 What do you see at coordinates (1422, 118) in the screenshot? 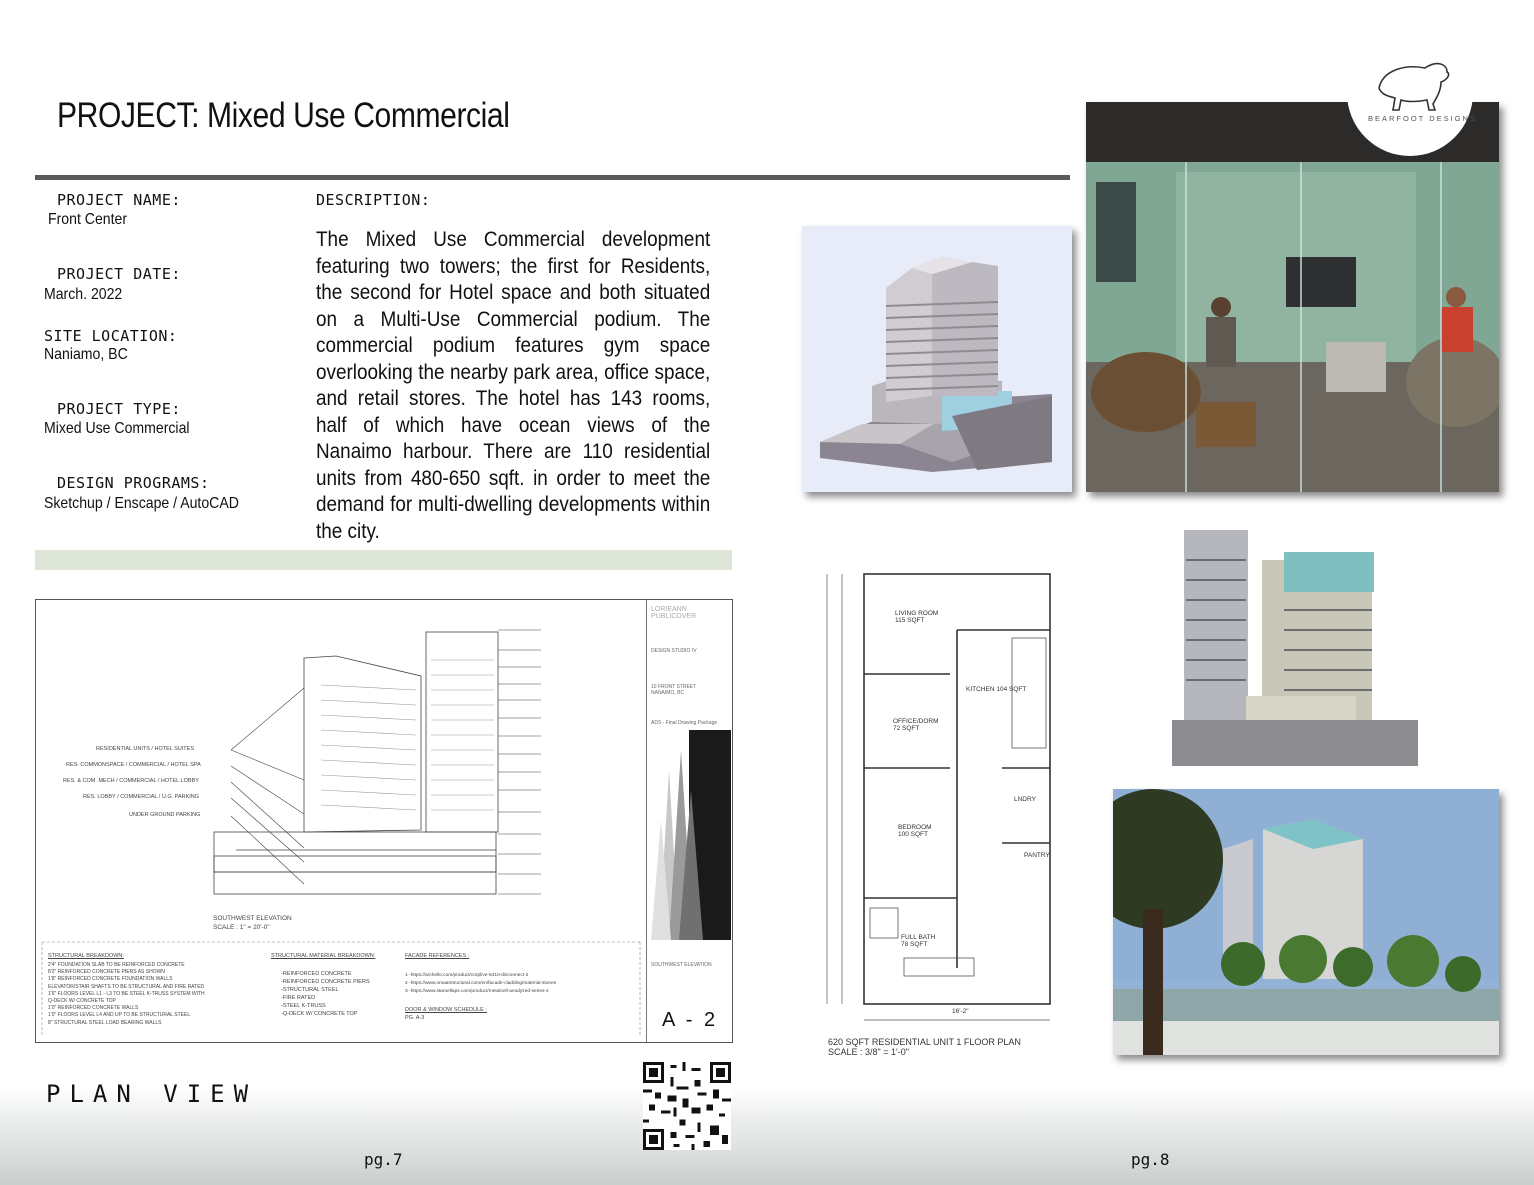
I see `logo-wordmark: BEARFOOT DESIGNS` at bounding box center [1422, 118].